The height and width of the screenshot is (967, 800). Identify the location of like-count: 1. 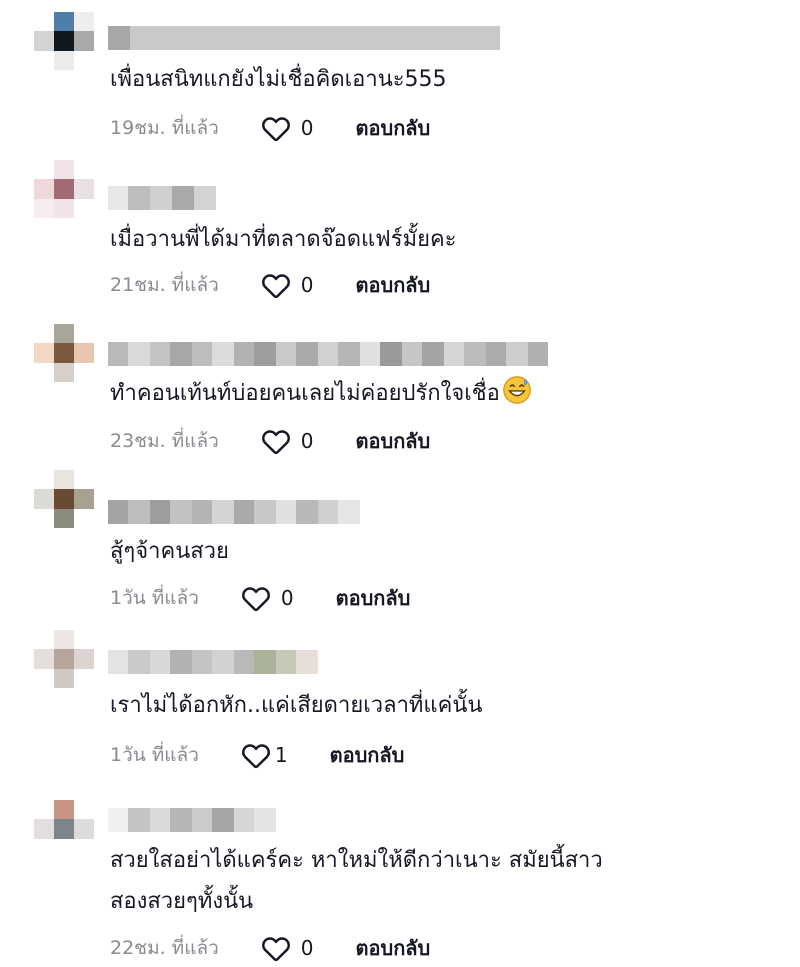
(281, 755).